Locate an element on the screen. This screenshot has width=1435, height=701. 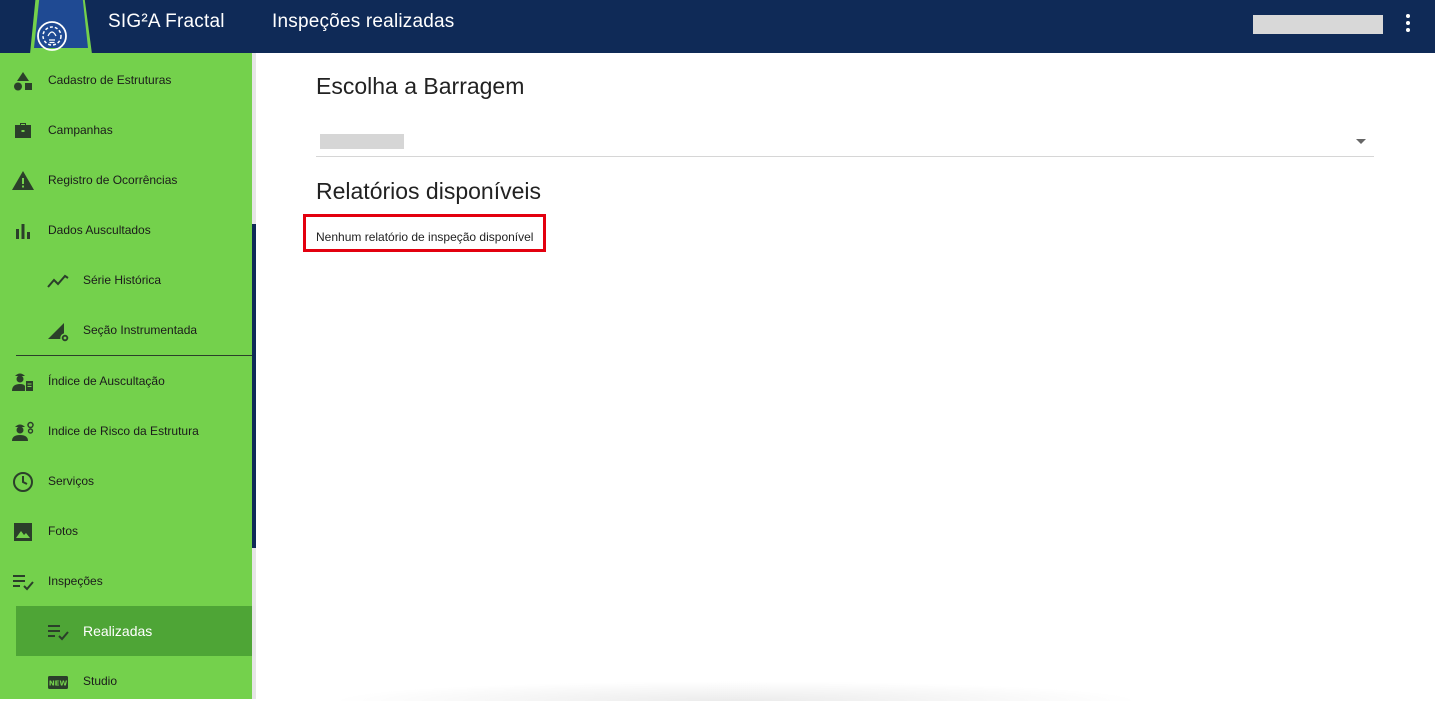
sidebar-item-label: Índice de Auscultação is located at coordinates (106, 381).